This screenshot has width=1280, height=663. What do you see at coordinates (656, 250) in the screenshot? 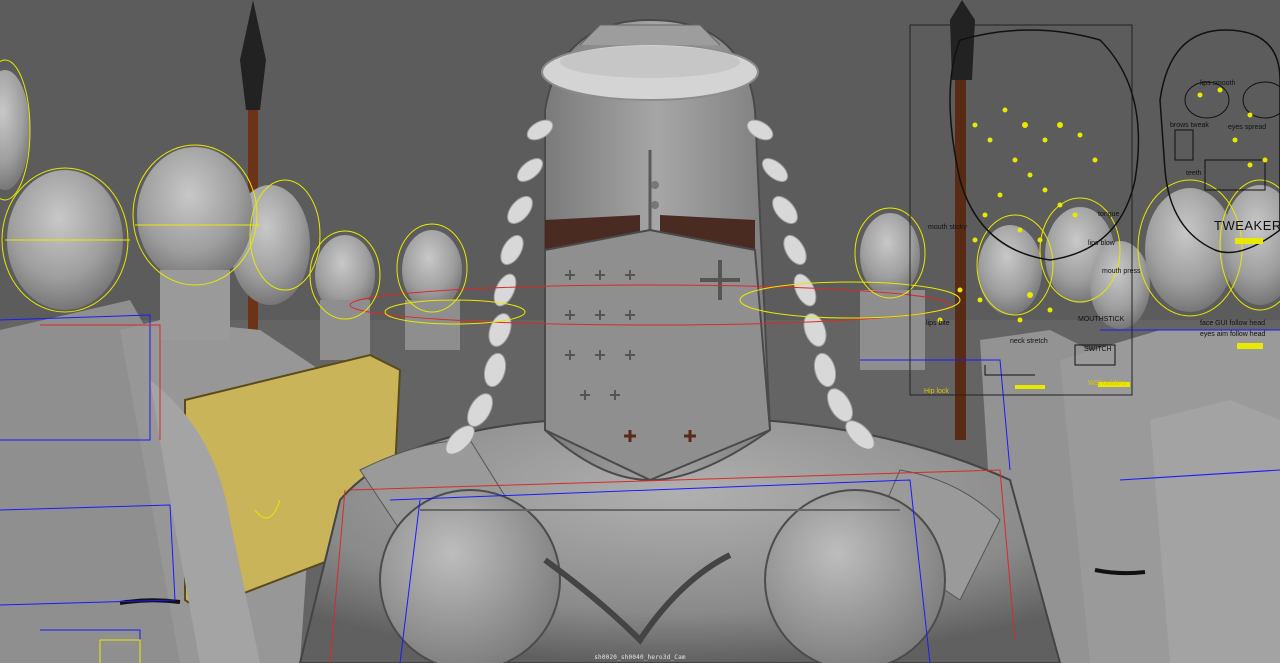
I see `knight-helmet` at bounding box center [656, 250].